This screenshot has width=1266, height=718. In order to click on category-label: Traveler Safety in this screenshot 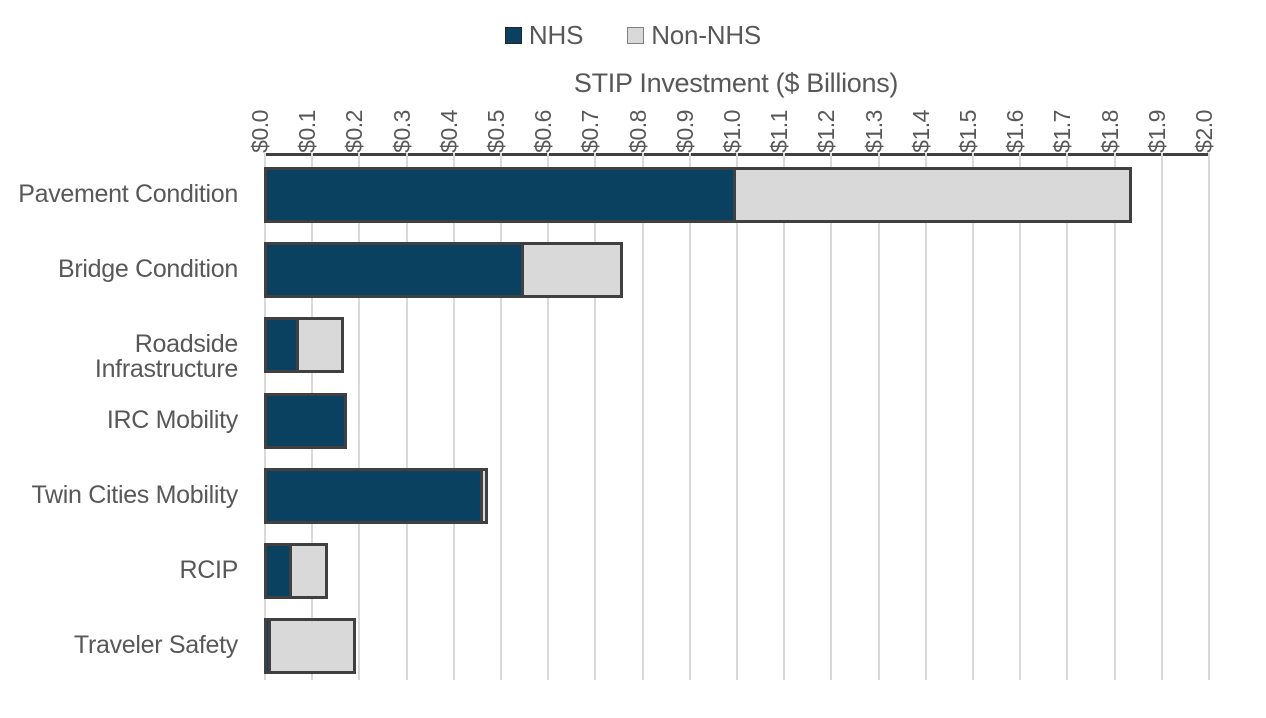, I will do `click(155, 645)`.